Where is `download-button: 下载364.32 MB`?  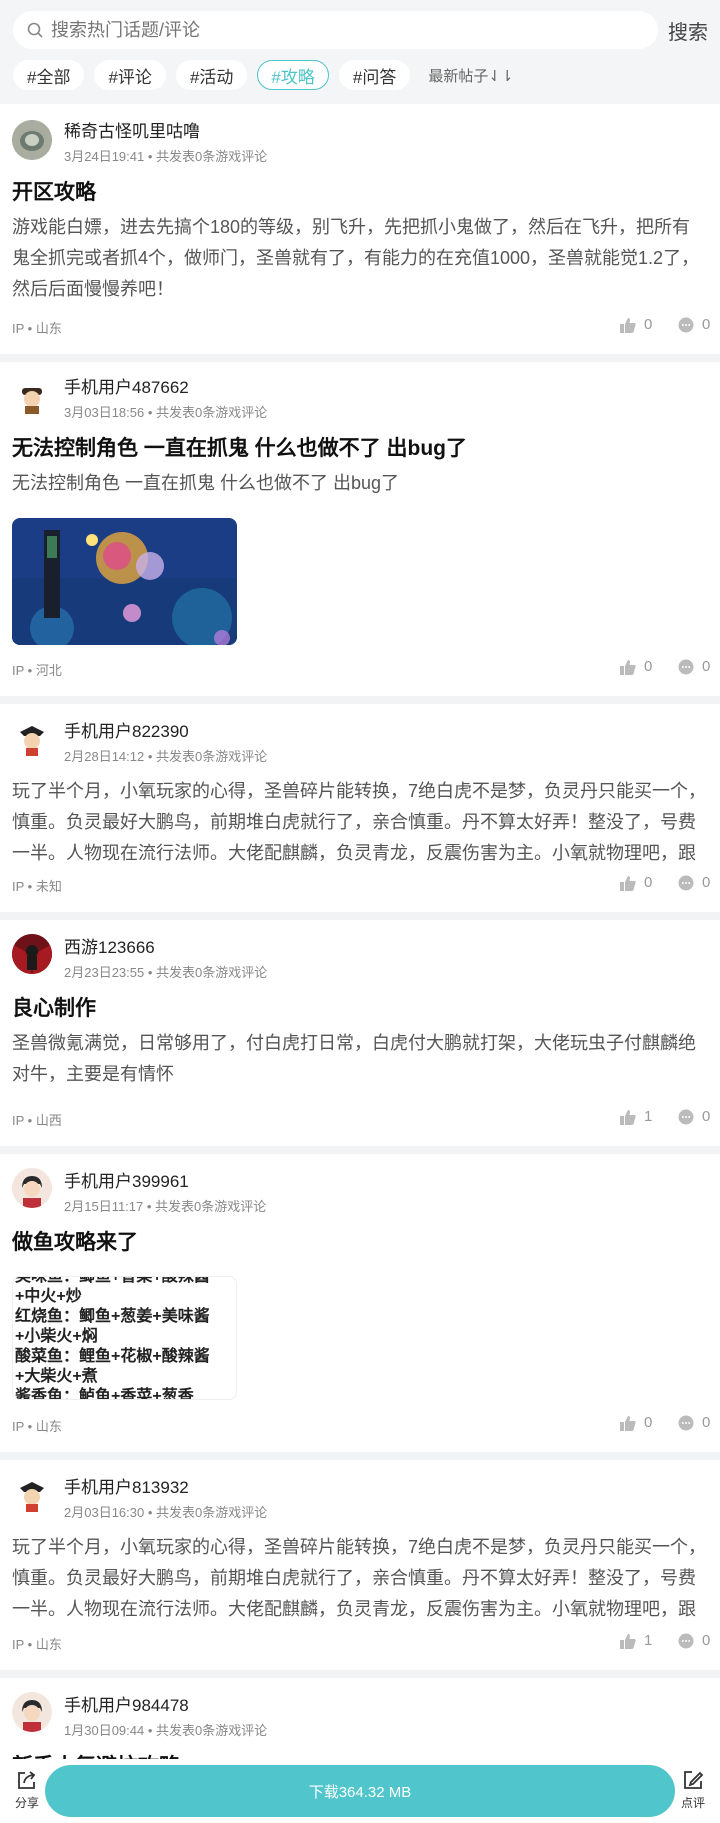 download-button: 下载364.32 MB is located at coordinates (360, 1791).